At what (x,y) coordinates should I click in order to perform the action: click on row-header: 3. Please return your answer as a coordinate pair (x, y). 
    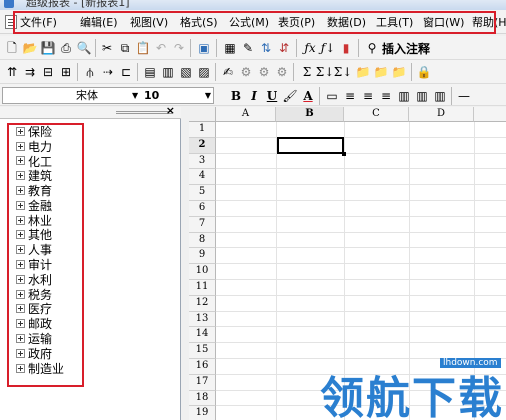
    Looking at the image, I should click on (202, 161).